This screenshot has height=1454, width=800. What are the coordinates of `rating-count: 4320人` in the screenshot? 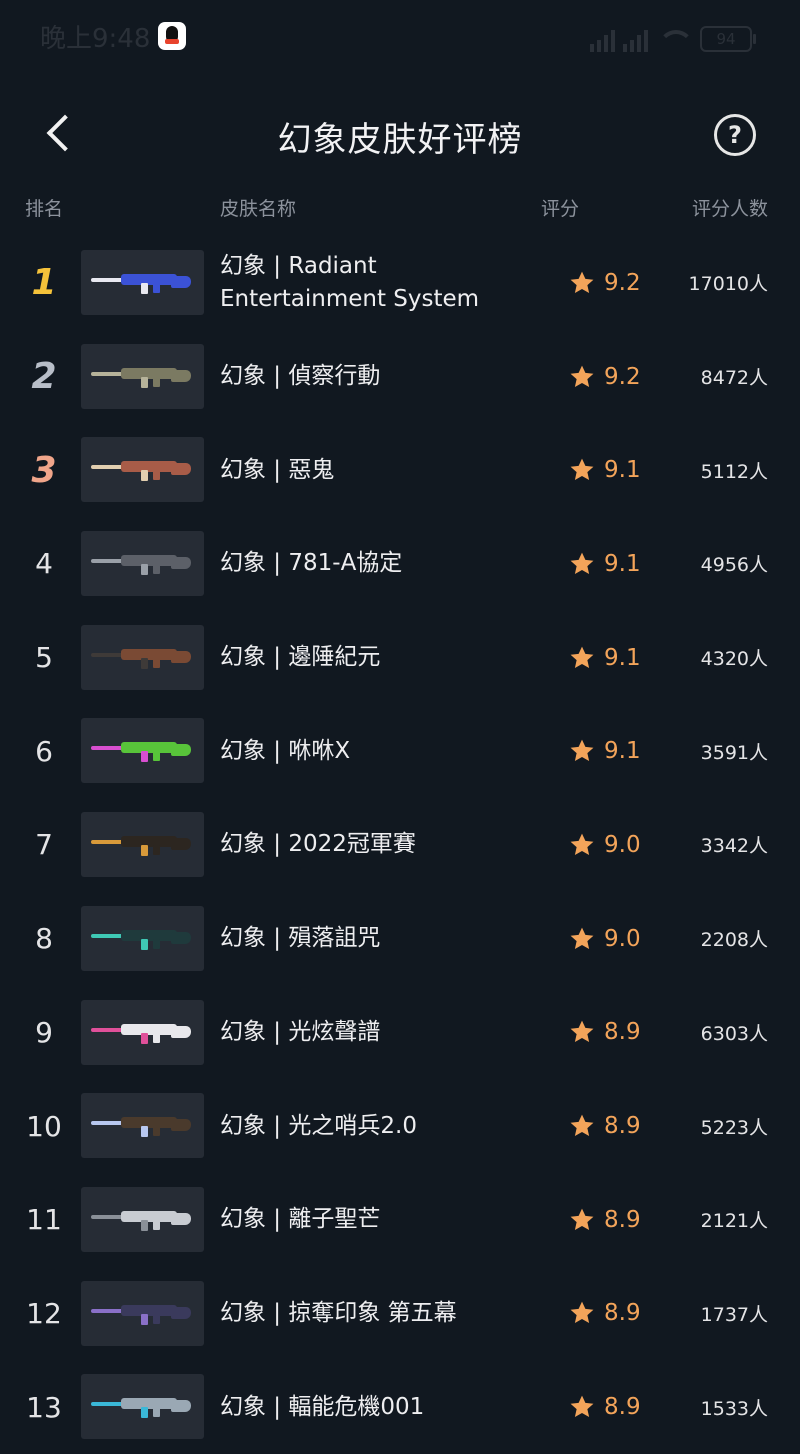 It's located at (734, 659).